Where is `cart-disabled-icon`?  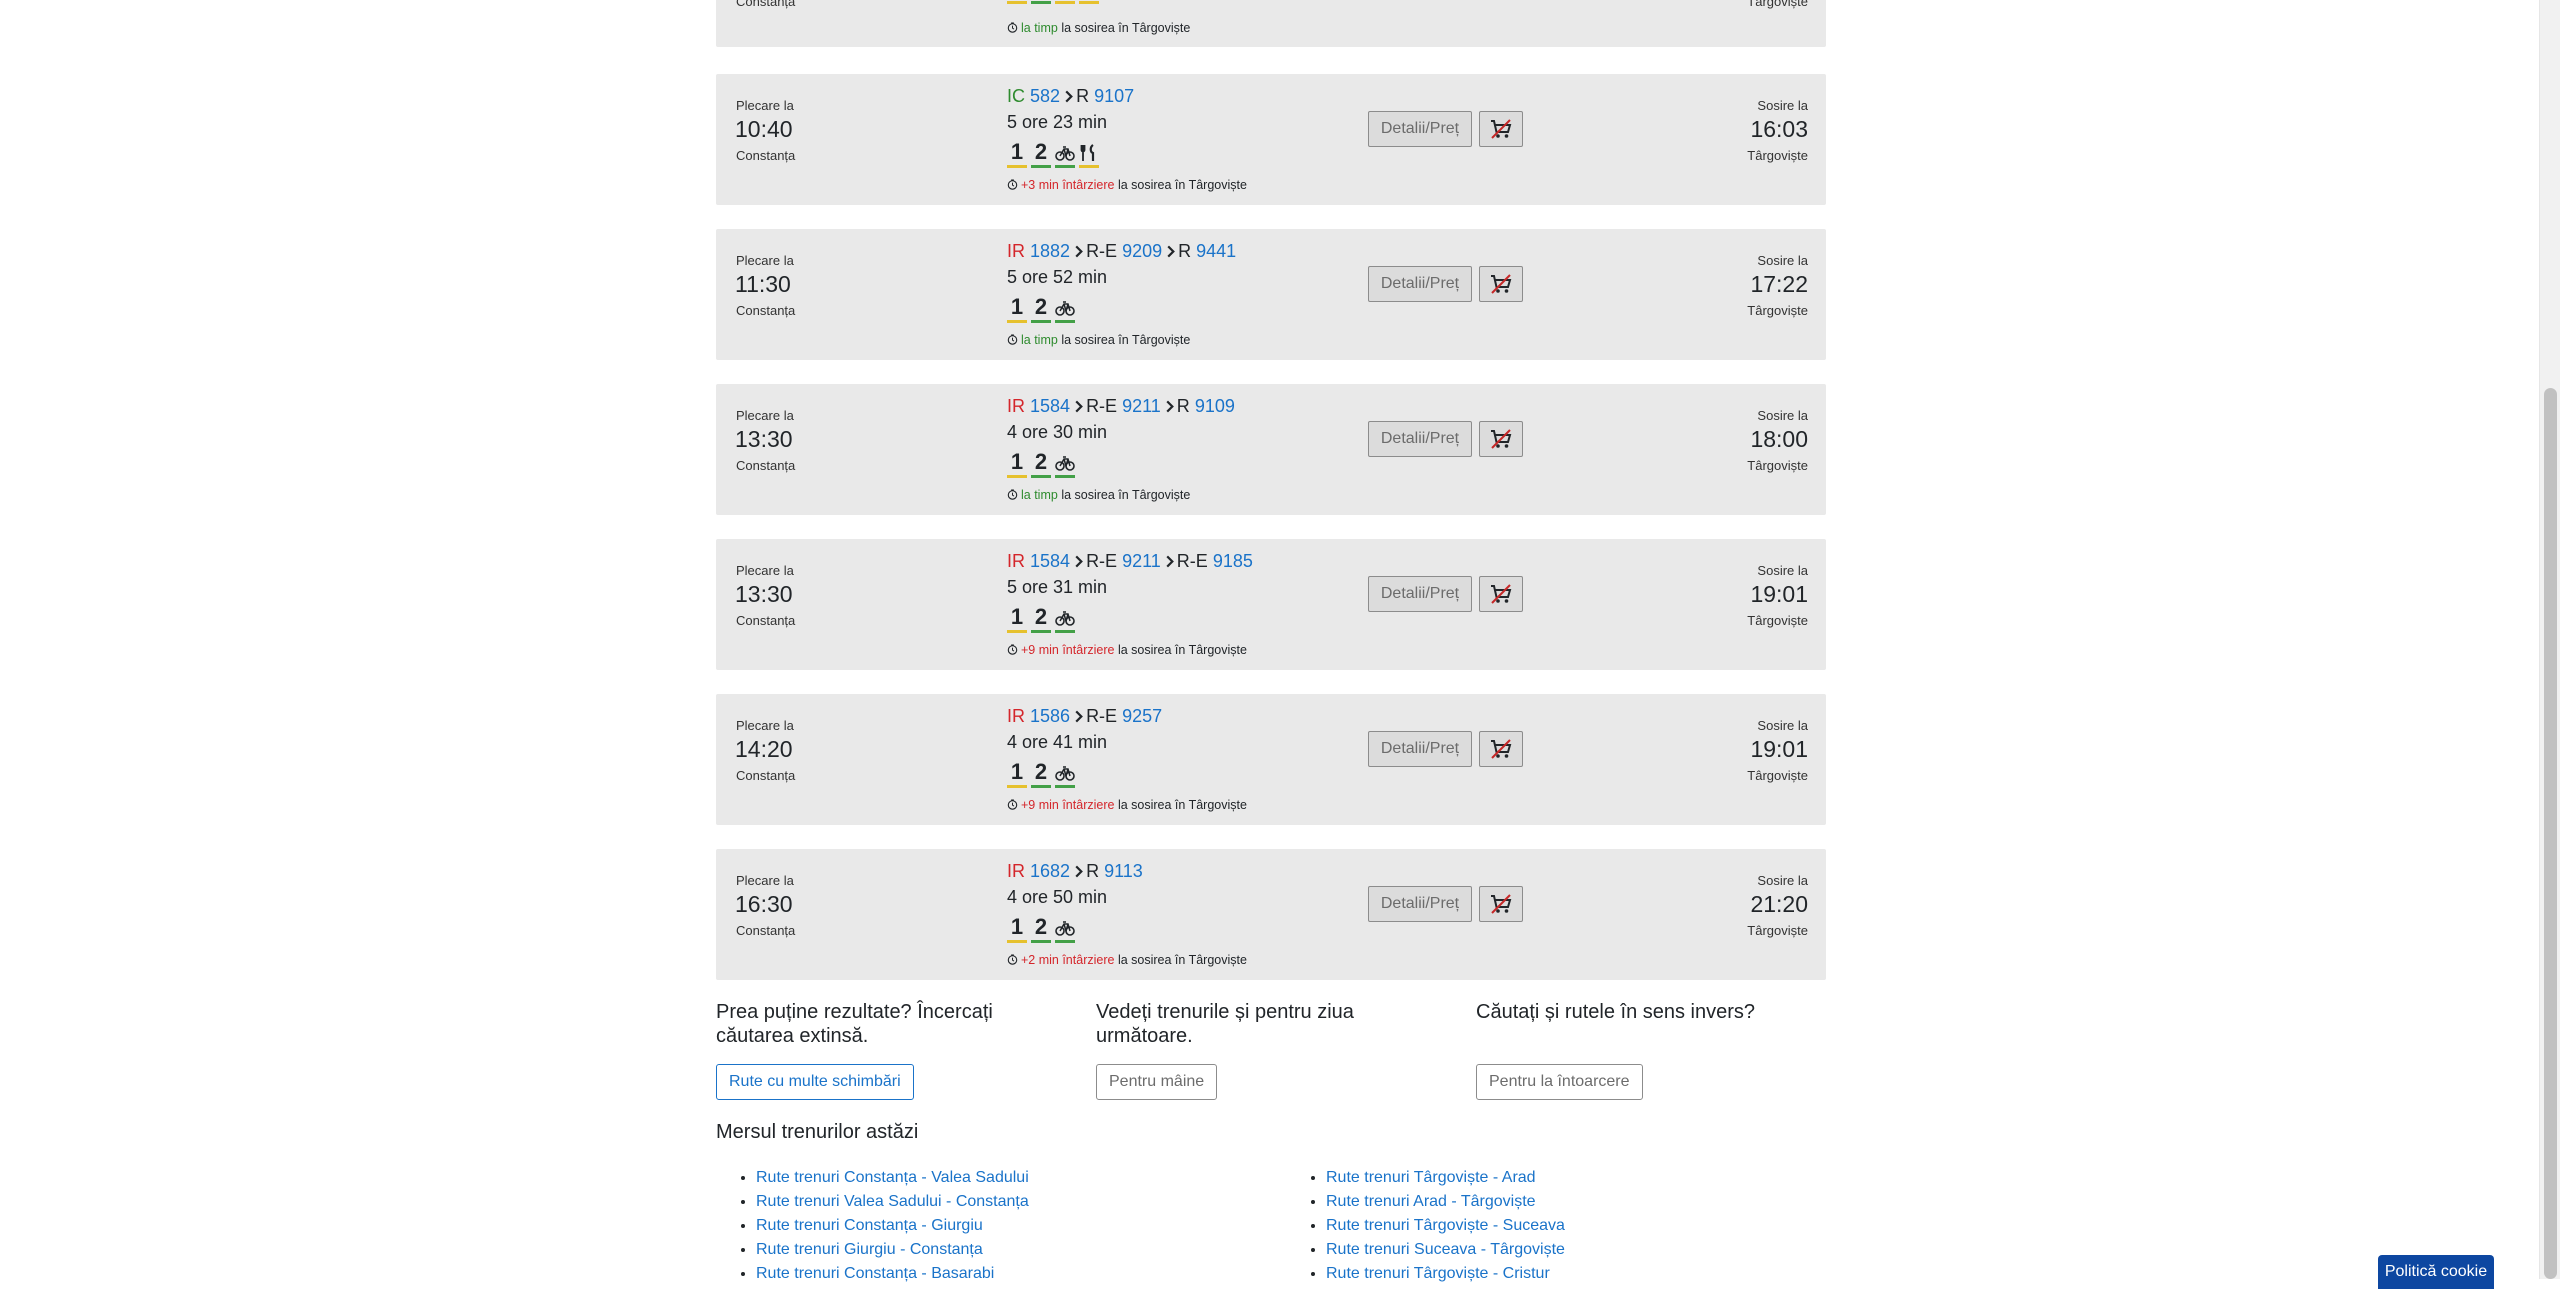 cart-disabled-icon is located at coordinates (1501, 594).